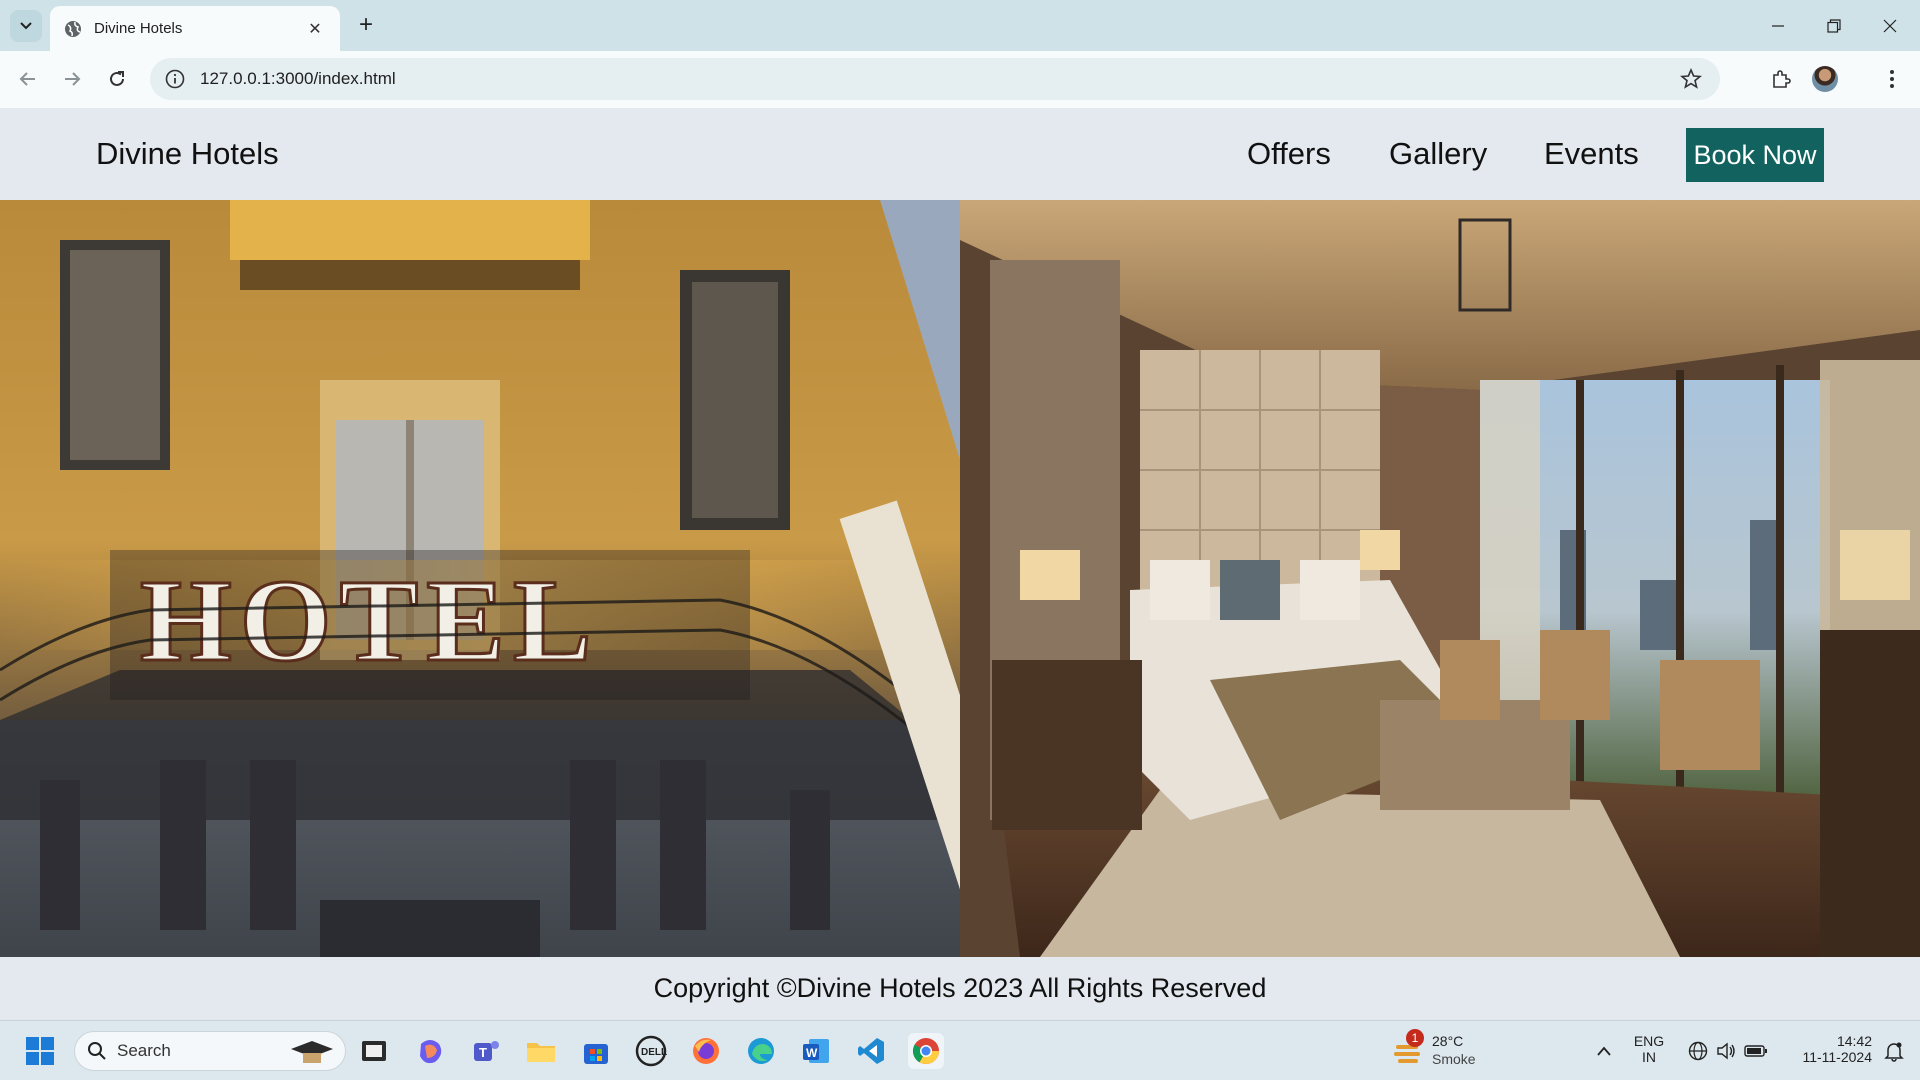 Image resolution: width=1920 pixels, height=1080 pixels. What do you see at coordinates (1415, 1038) in the screenshot?
I see `weather-alert-badge: 1` at bounding box center [1415, 1038].